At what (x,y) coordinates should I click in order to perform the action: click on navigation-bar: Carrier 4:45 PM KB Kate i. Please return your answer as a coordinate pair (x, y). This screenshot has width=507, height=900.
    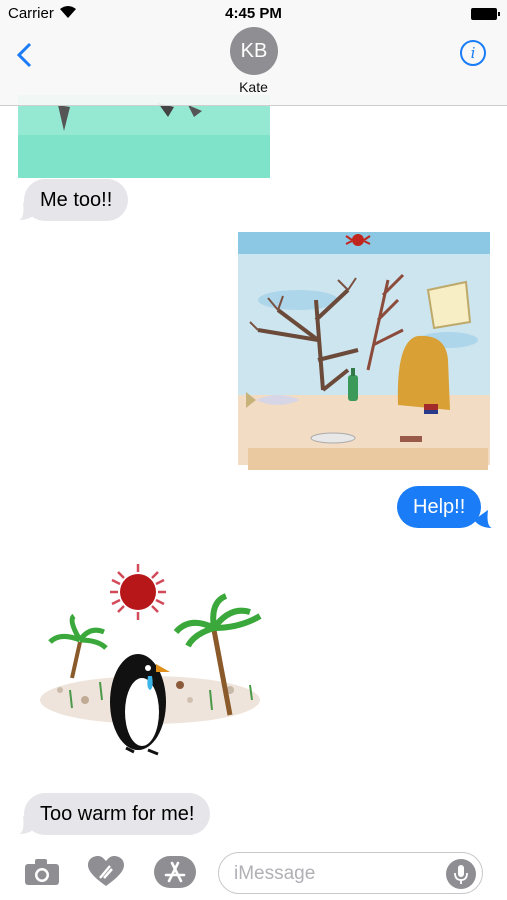
    Looking at the image, I should click on (253, 53).